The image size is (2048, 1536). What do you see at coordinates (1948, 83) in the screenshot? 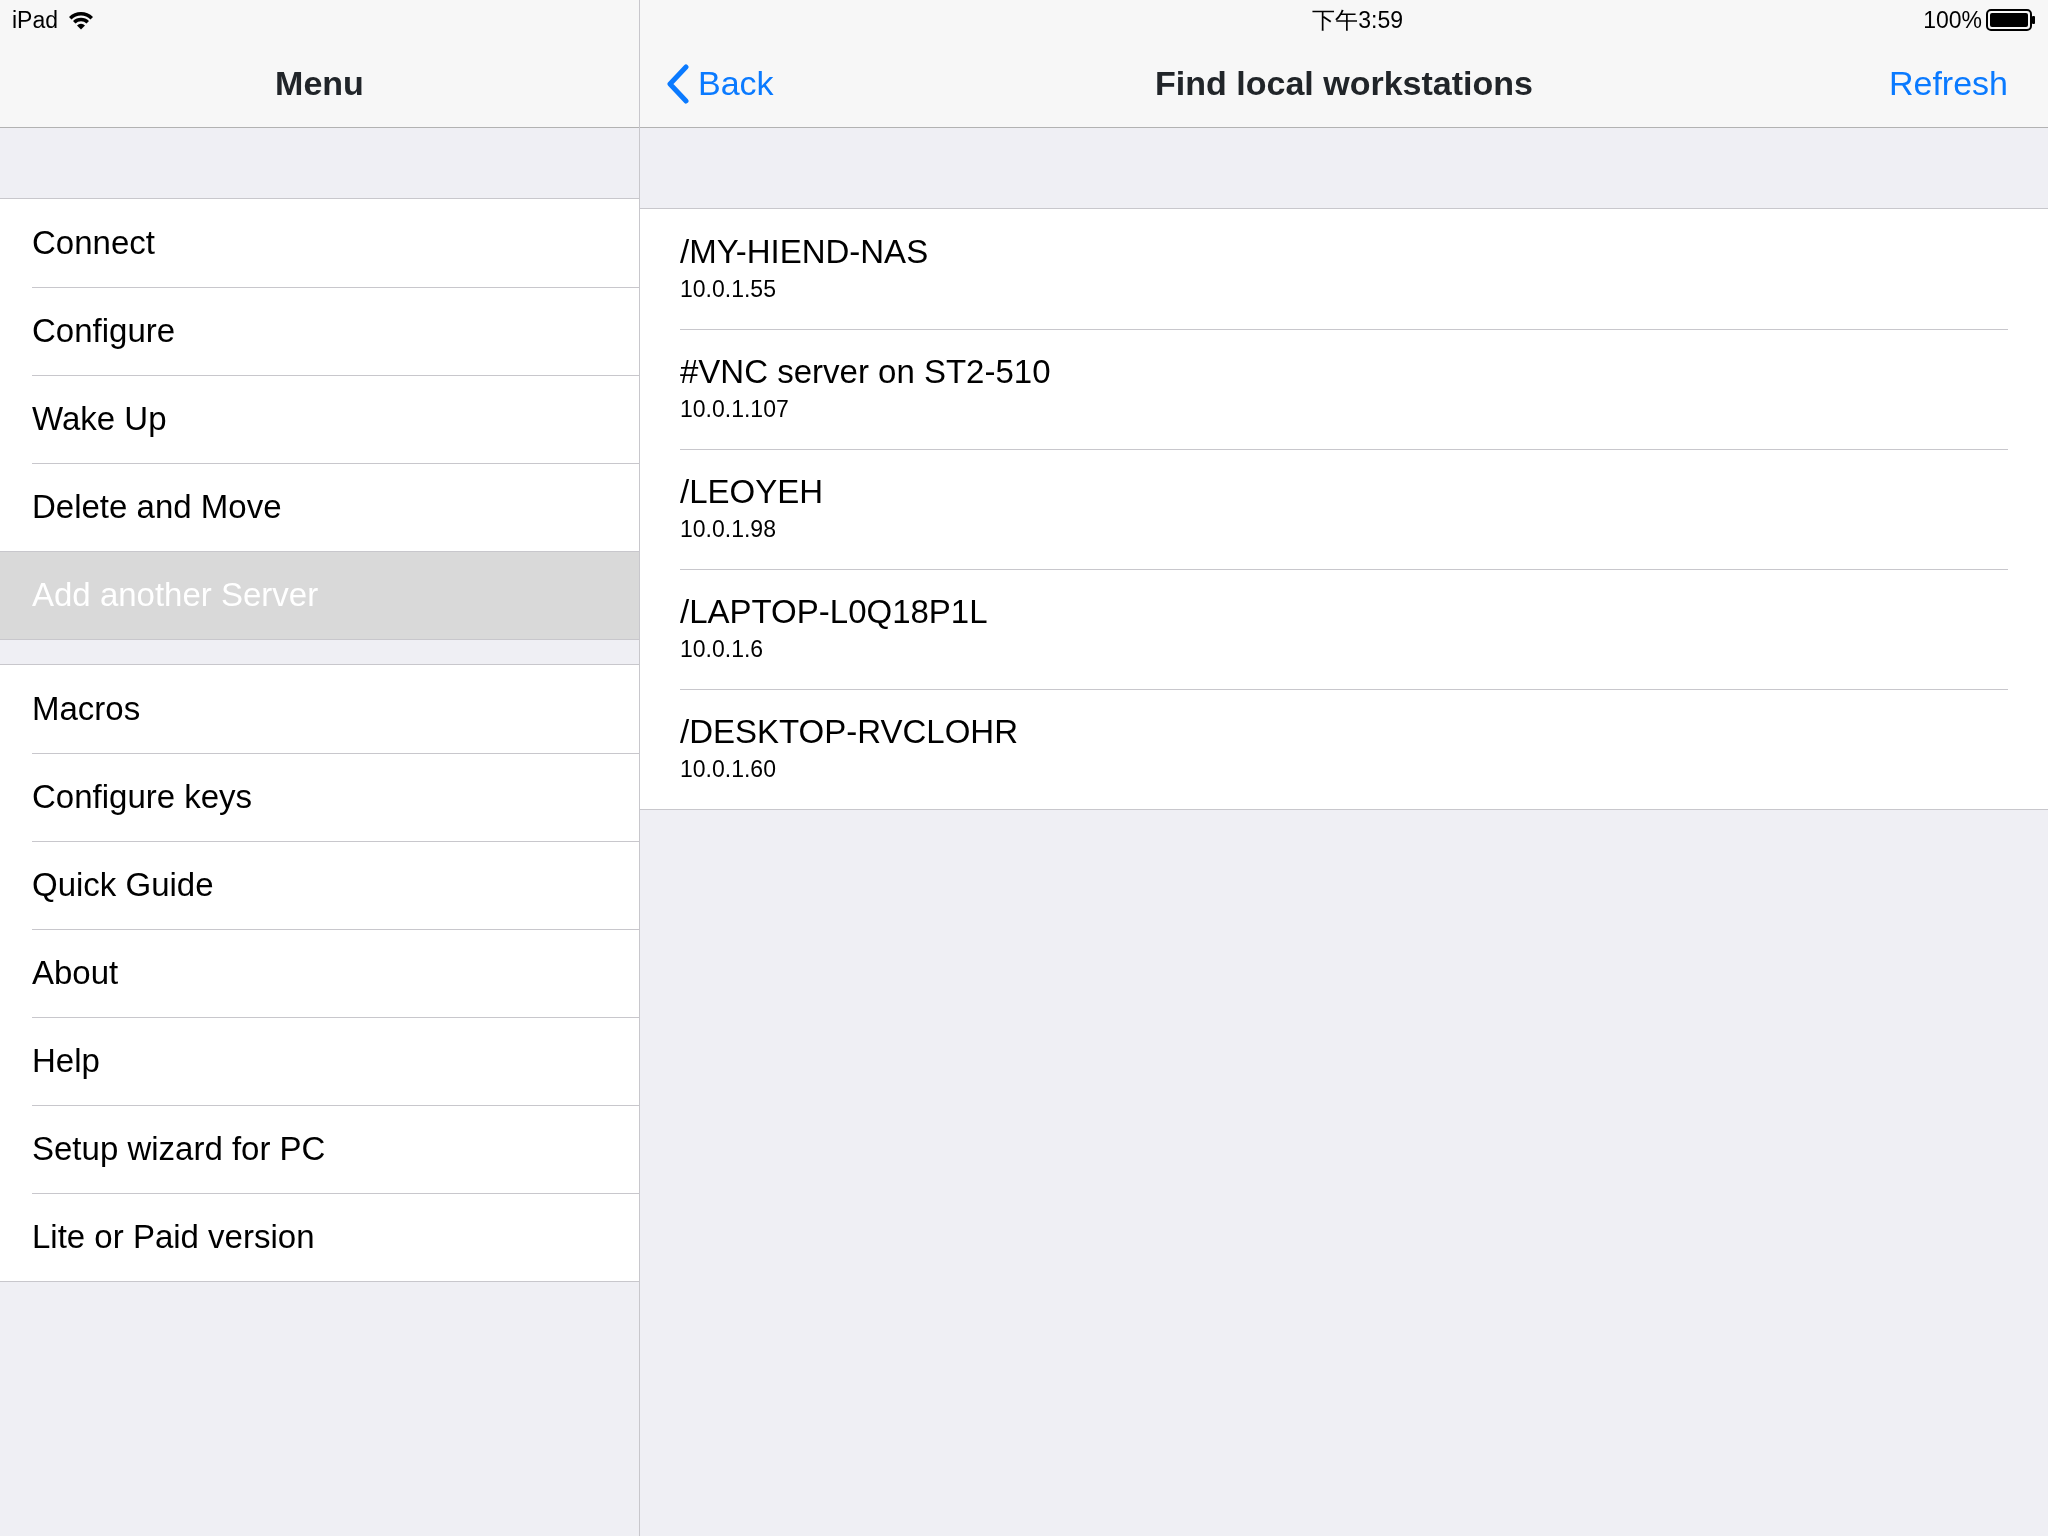
I see `refresh-button: Refresh` at bounding box center [1948, 83].